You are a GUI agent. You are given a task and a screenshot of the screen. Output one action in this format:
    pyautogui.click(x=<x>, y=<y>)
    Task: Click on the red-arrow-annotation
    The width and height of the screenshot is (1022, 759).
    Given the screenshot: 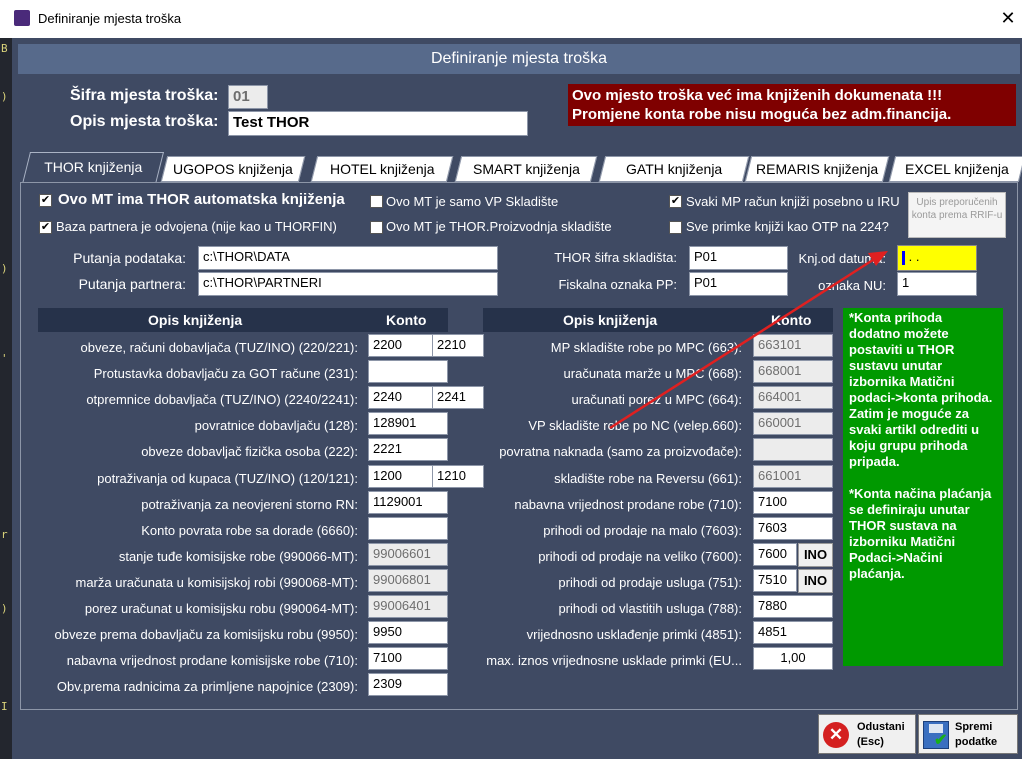 What is the action you would take?
    pyautogui.click(x=748, y=340)
    